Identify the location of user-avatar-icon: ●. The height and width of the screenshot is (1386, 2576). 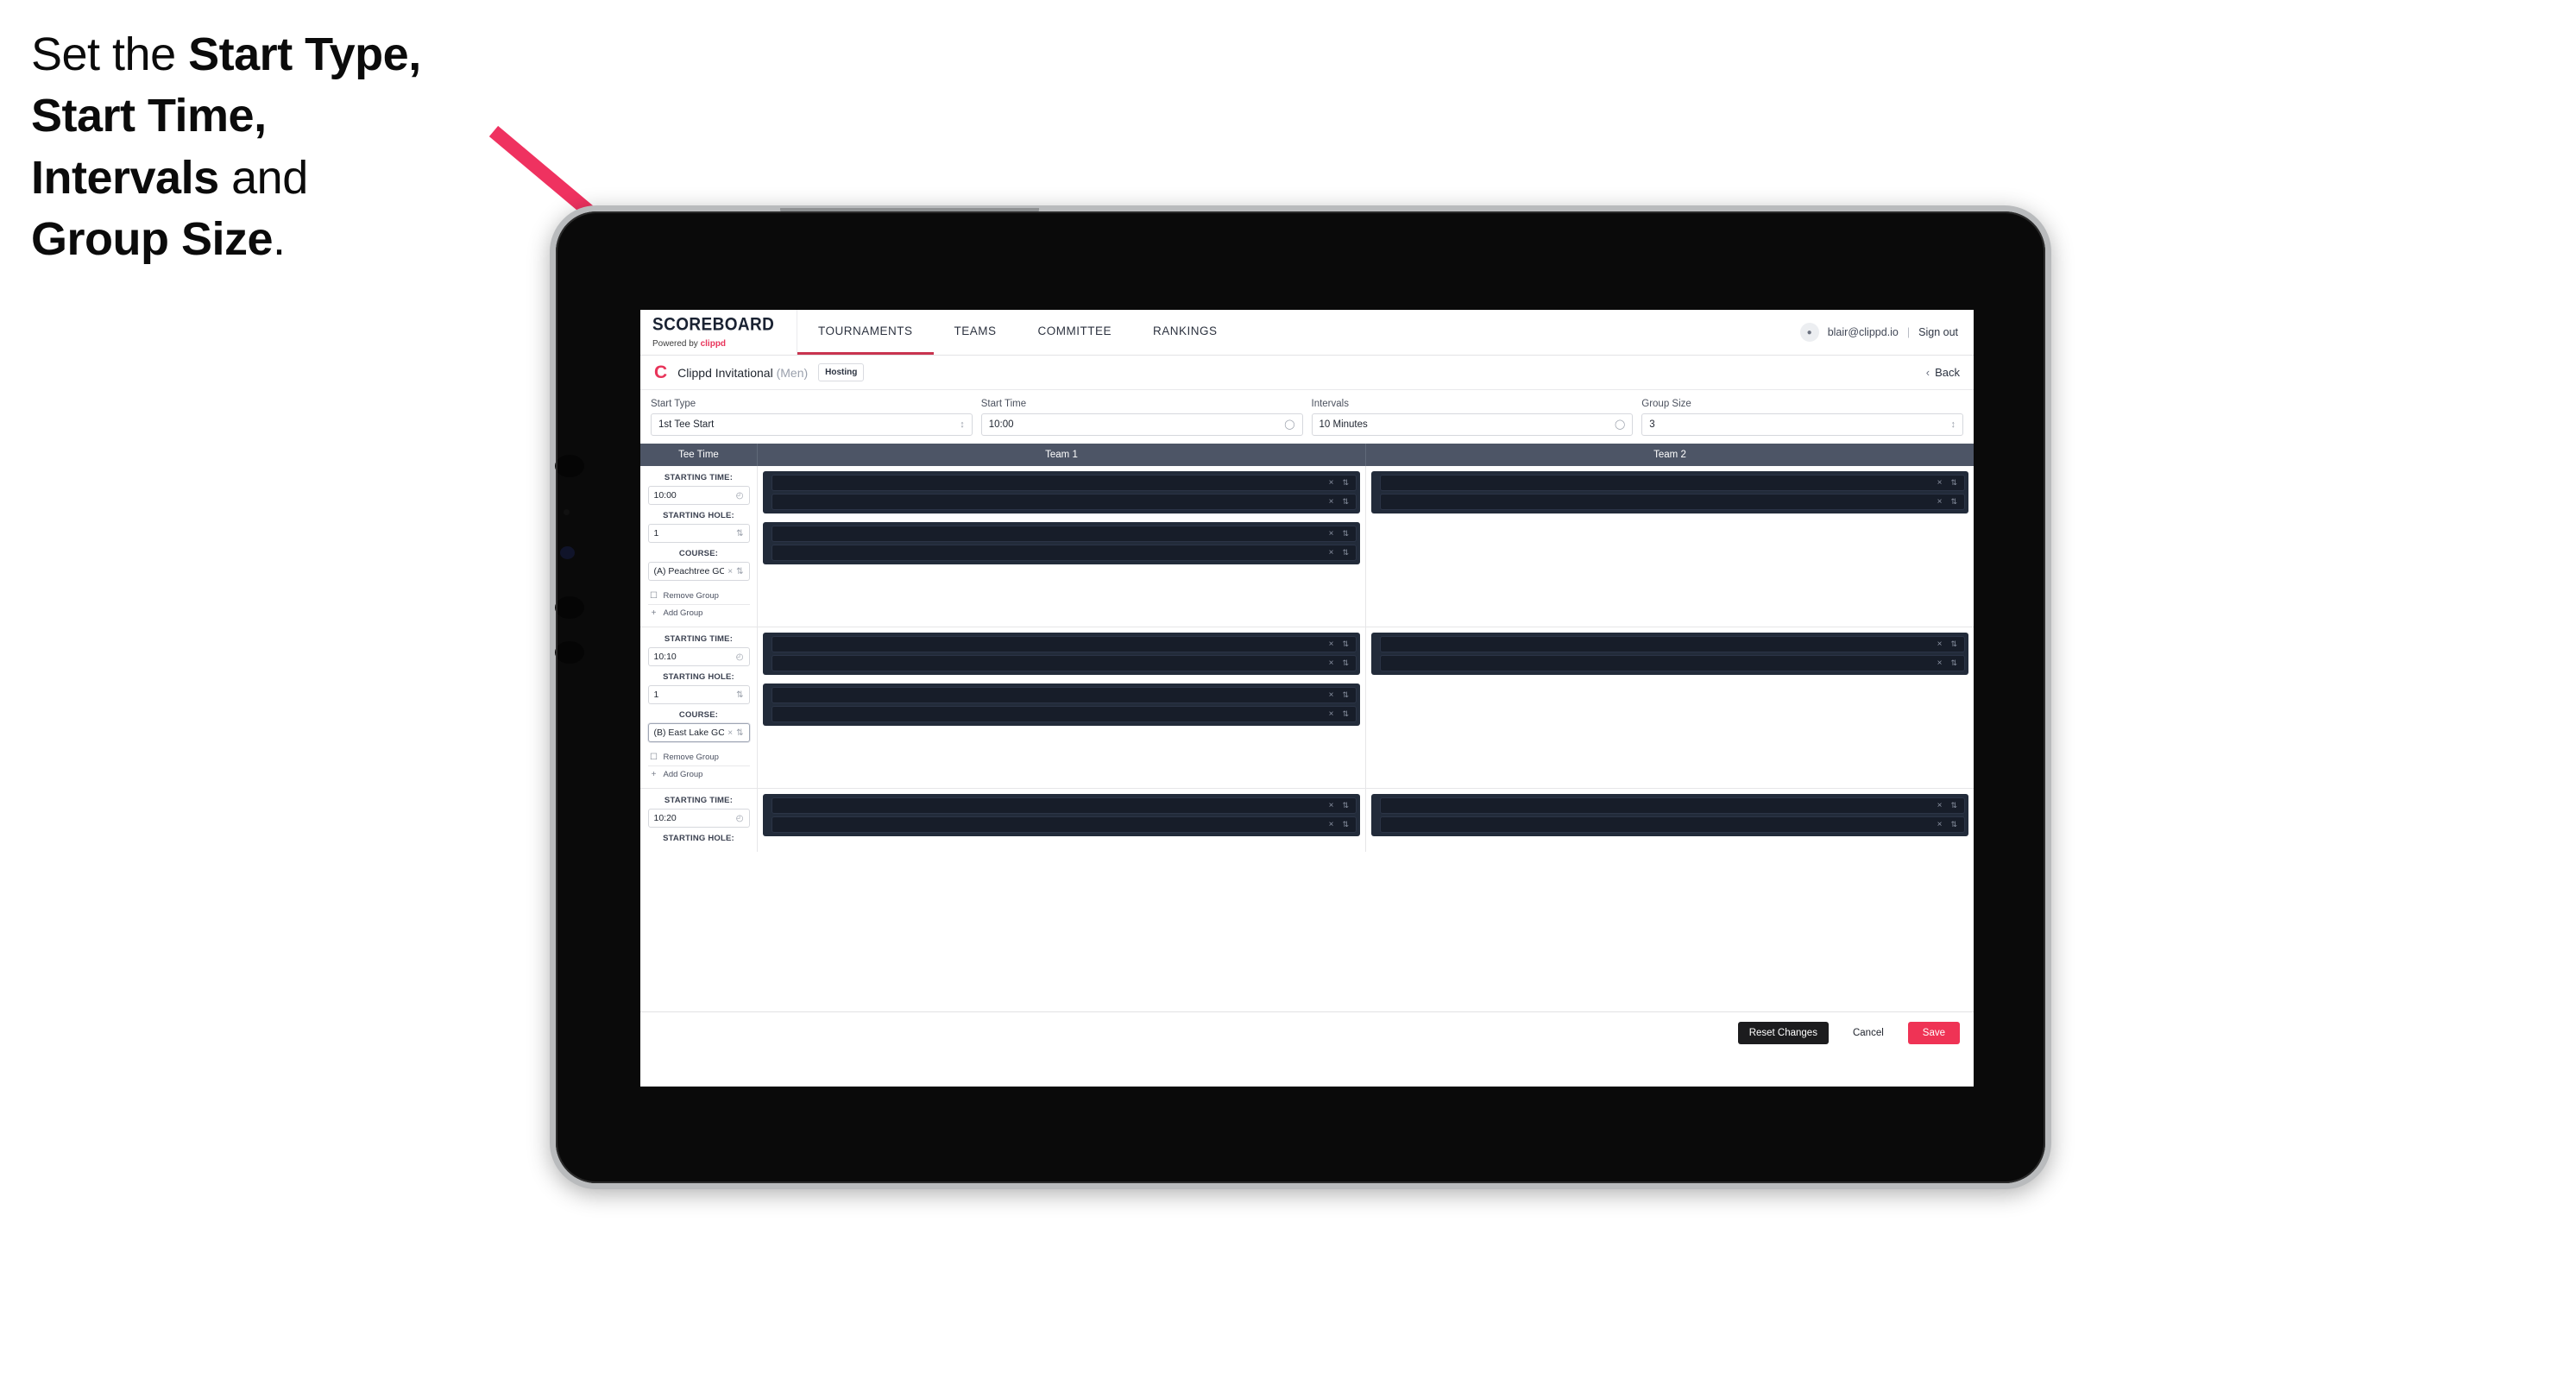
(1809, 333).